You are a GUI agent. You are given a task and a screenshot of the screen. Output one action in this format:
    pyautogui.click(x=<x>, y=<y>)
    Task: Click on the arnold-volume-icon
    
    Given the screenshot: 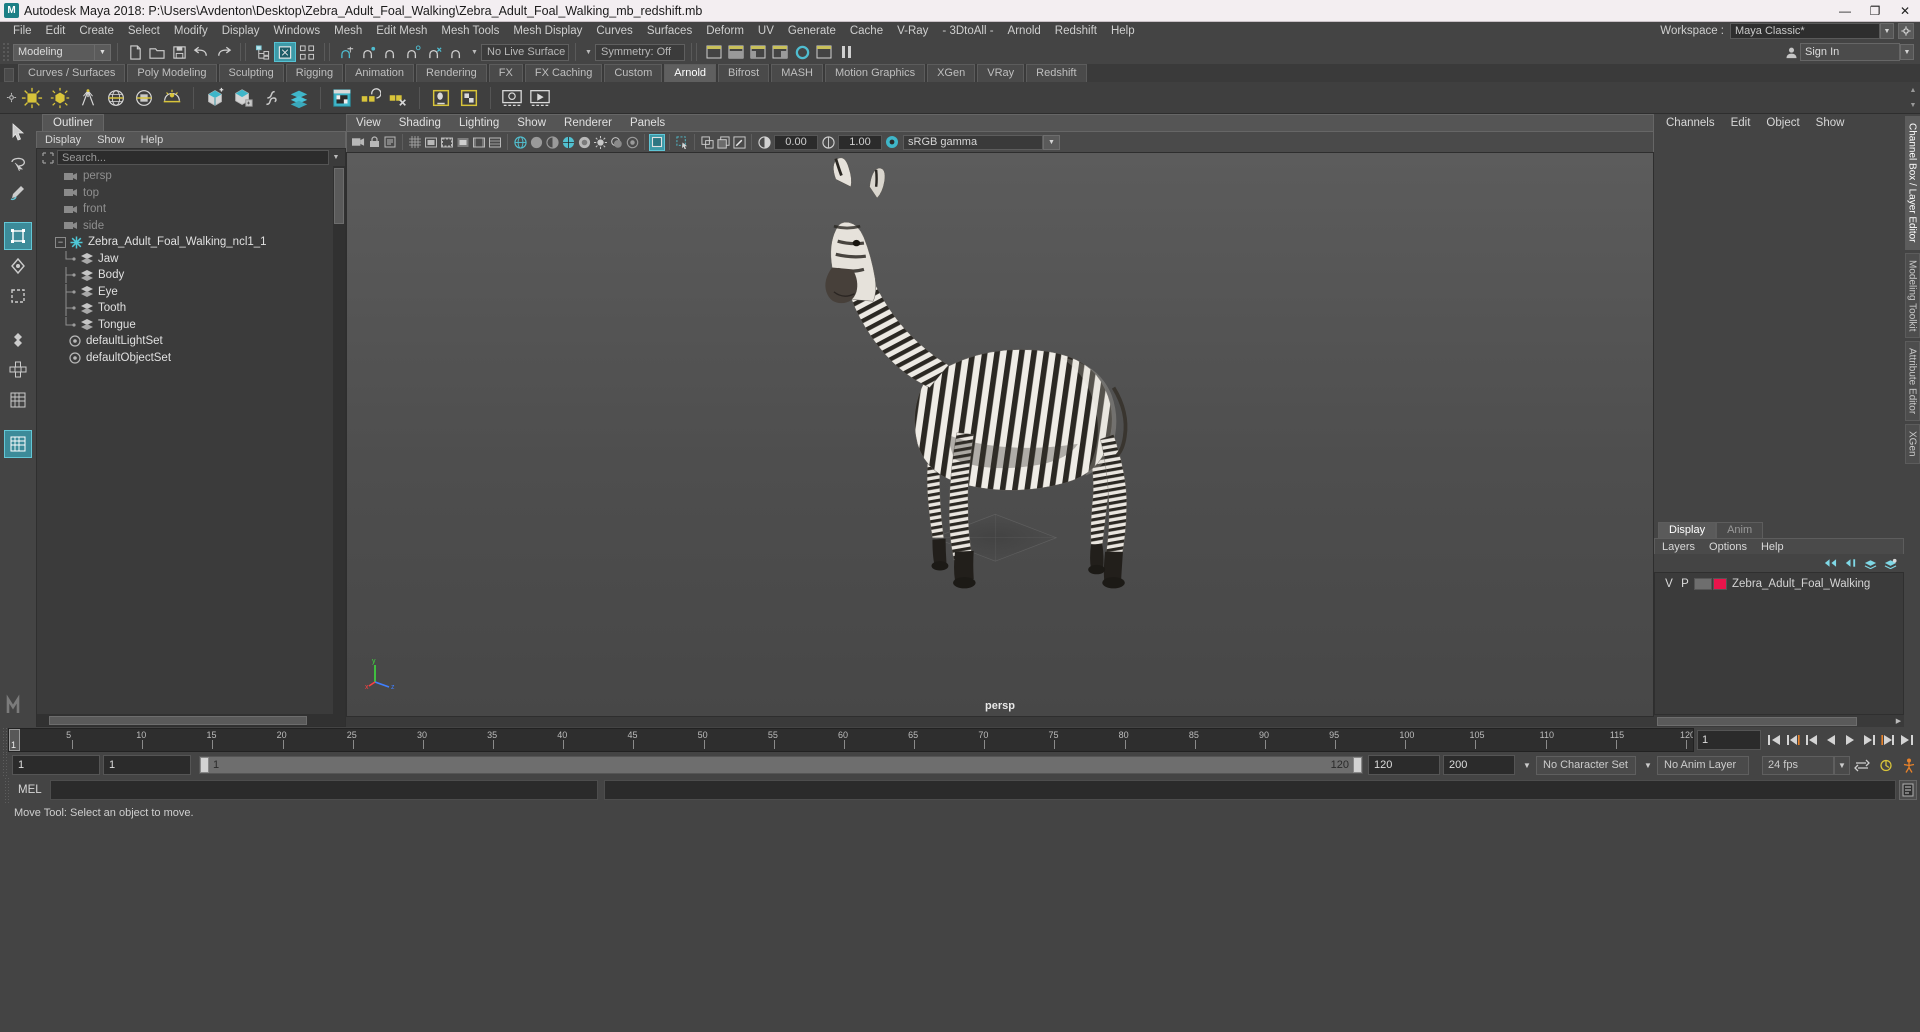 What is the action you would take?
    pyautogui.click(x=299, y=98)
    